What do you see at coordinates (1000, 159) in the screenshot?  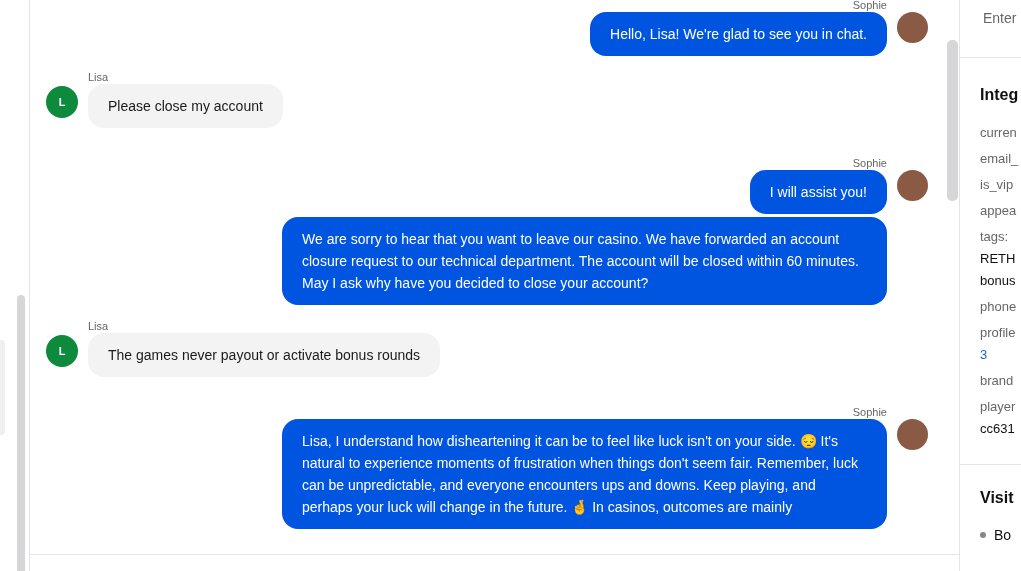 I see `field-label: email_` at bounding box center [1000, 159].